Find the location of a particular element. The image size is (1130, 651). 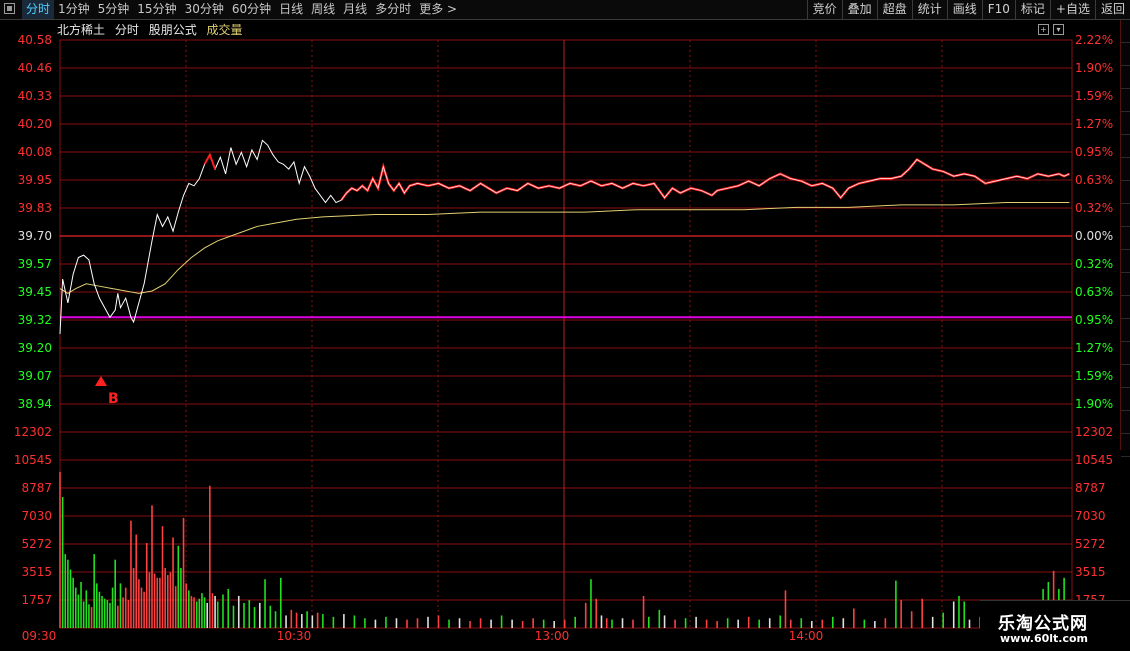

price-axis-label: 39.57 is located at coordinates (35, 264).